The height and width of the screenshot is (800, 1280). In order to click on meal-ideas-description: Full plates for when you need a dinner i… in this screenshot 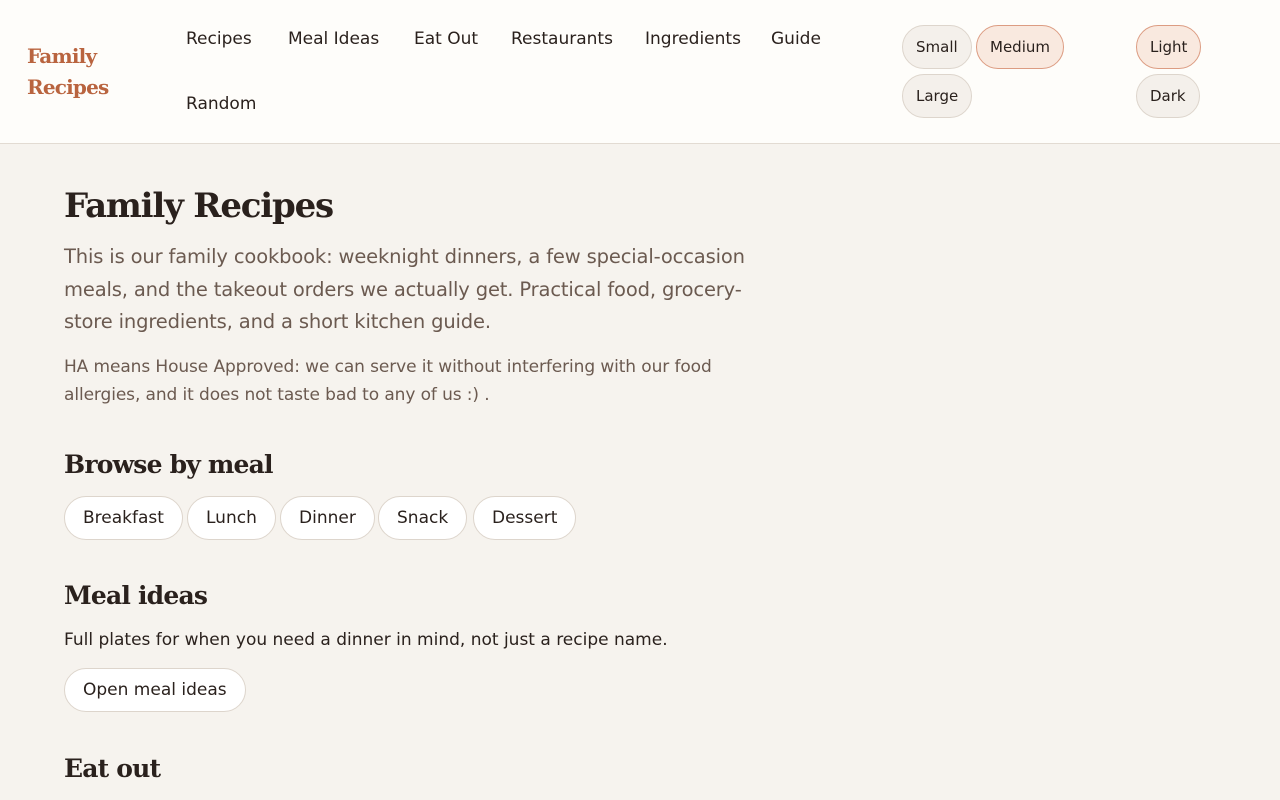, I will do `click(366, 640)`.